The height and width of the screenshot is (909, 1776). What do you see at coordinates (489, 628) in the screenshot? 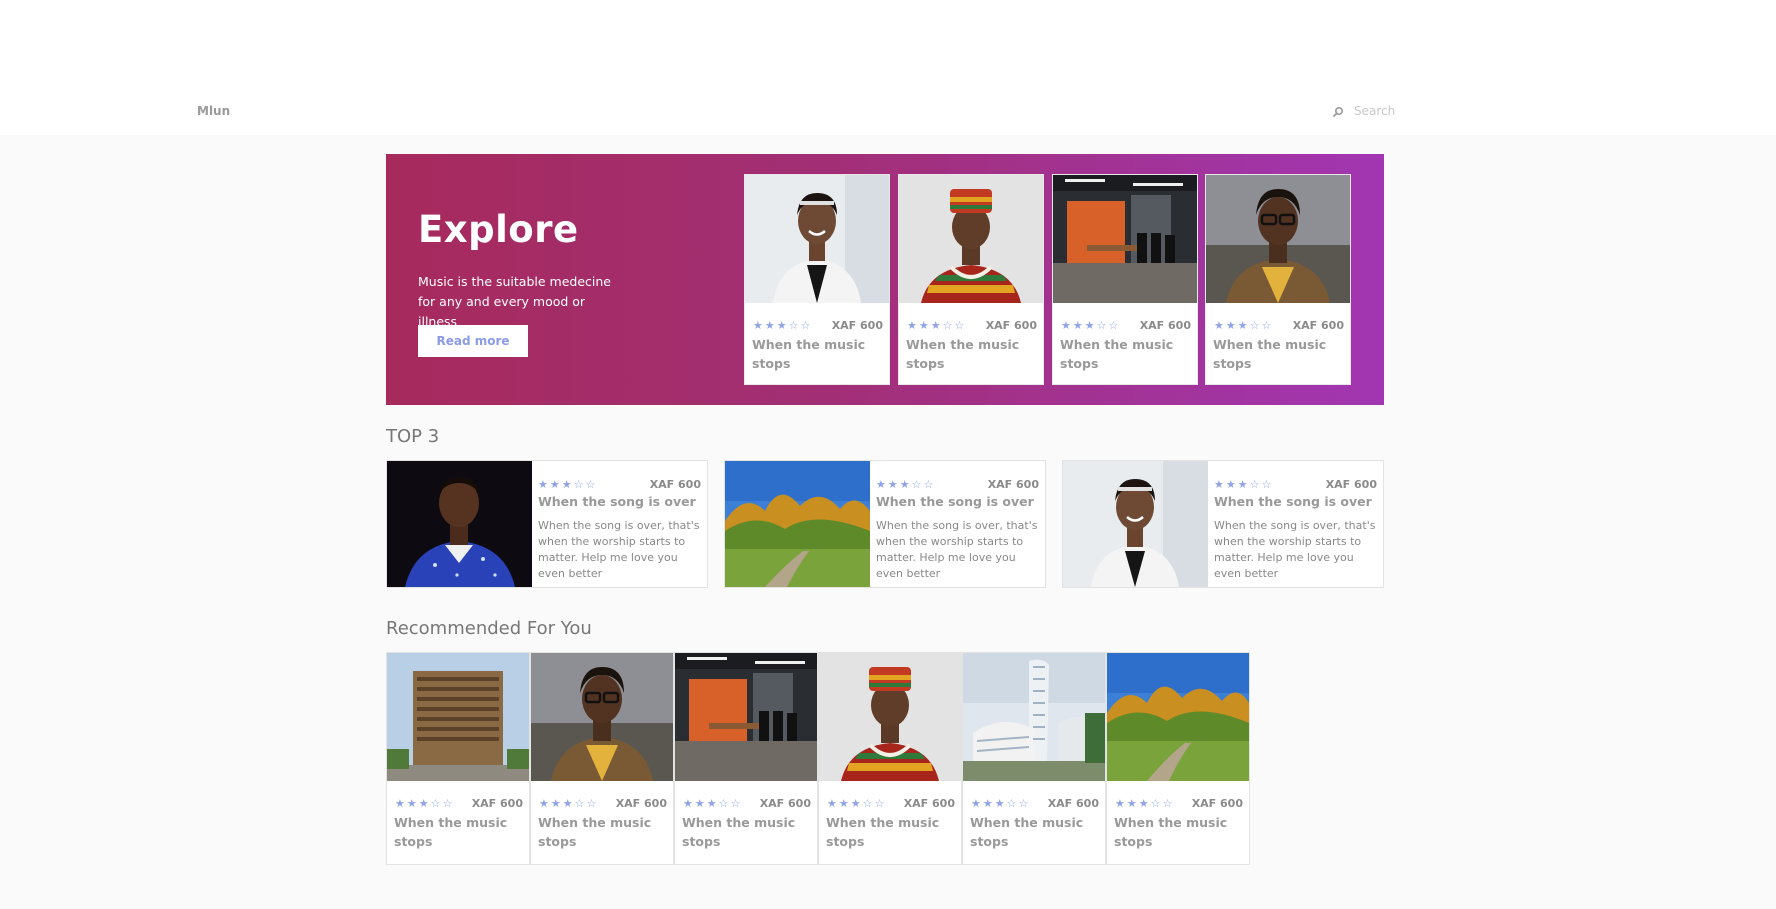
I see `recommended-heading: Recommended For You` at bounding box center [489, 628].